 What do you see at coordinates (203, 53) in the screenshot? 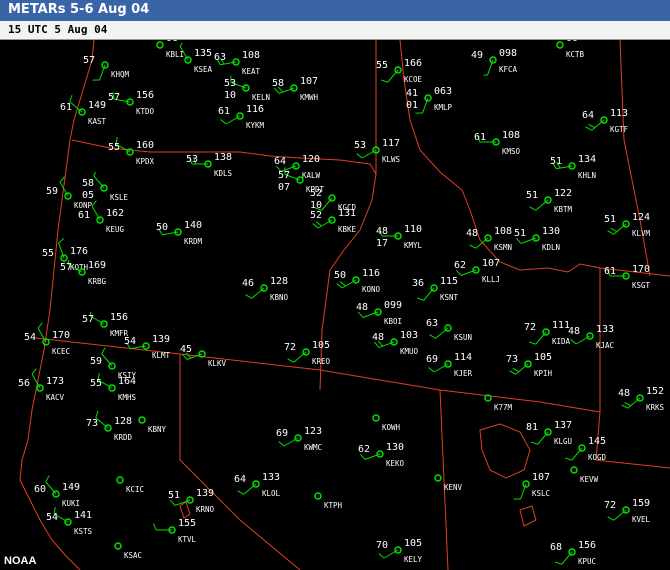
I see `pressure-value: 135` at bounding box center [203, 53].